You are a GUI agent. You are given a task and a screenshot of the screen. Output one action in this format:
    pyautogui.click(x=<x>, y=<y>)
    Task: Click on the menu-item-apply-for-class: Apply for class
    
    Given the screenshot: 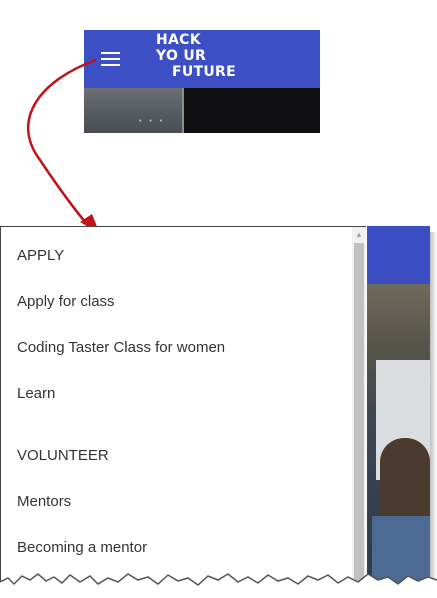 What is the action you would take?
    pyautogui.click(x=66, y=301)
    